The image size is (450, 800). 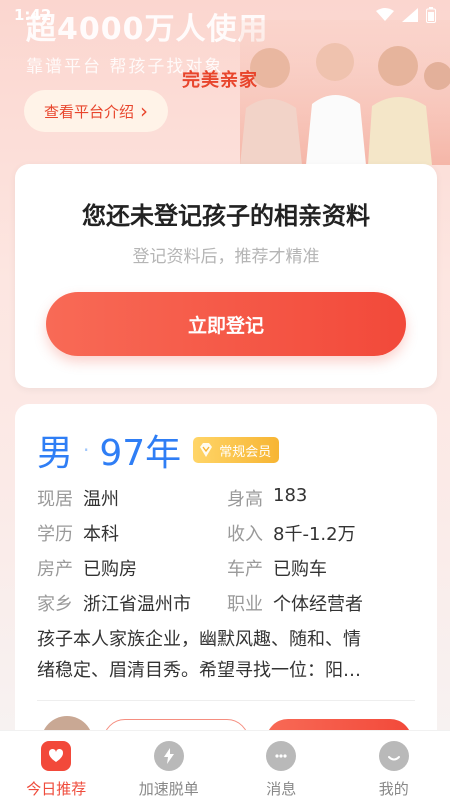 What do you see at coordinates (281, 789) in the screenshot?
I see `tab-label: 消息` at bounding box center [281, 789].